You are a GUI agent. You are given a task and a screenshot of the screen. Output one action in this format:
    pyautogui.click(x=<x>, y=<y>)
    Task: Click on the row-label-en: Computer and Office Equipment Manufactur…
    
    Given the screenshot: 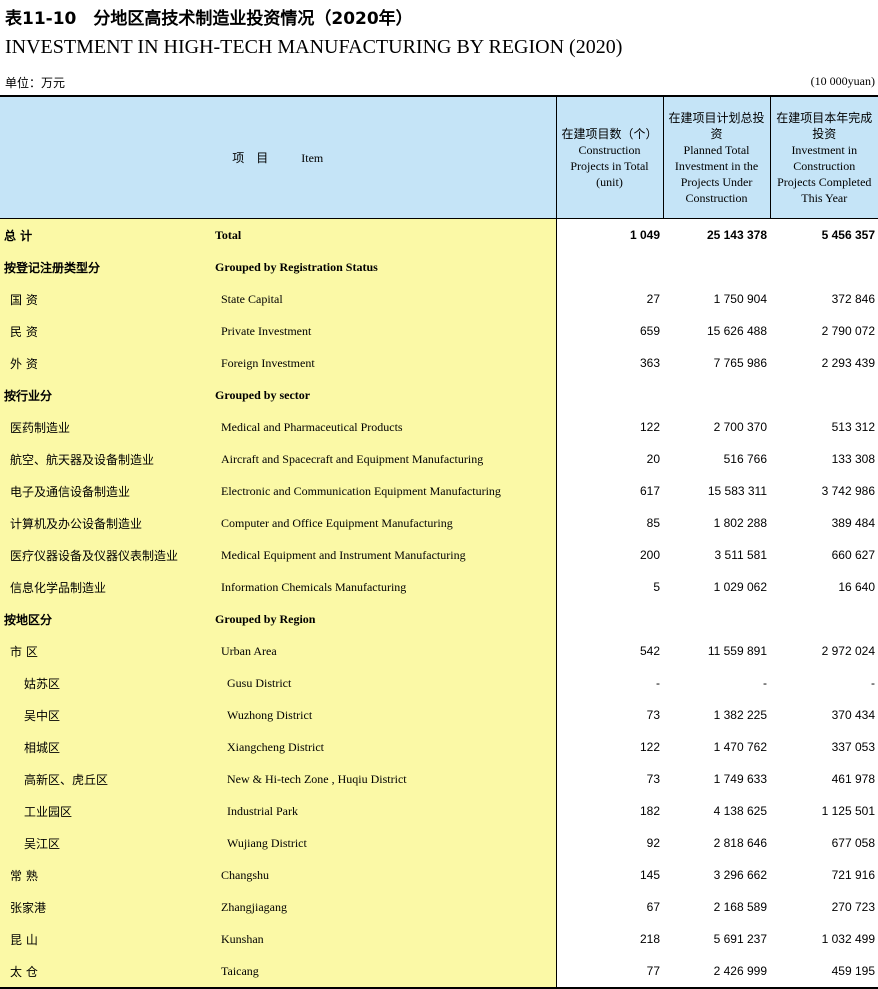 What is the action you would take?
    pyautogui.click(x=384, y=523)
    